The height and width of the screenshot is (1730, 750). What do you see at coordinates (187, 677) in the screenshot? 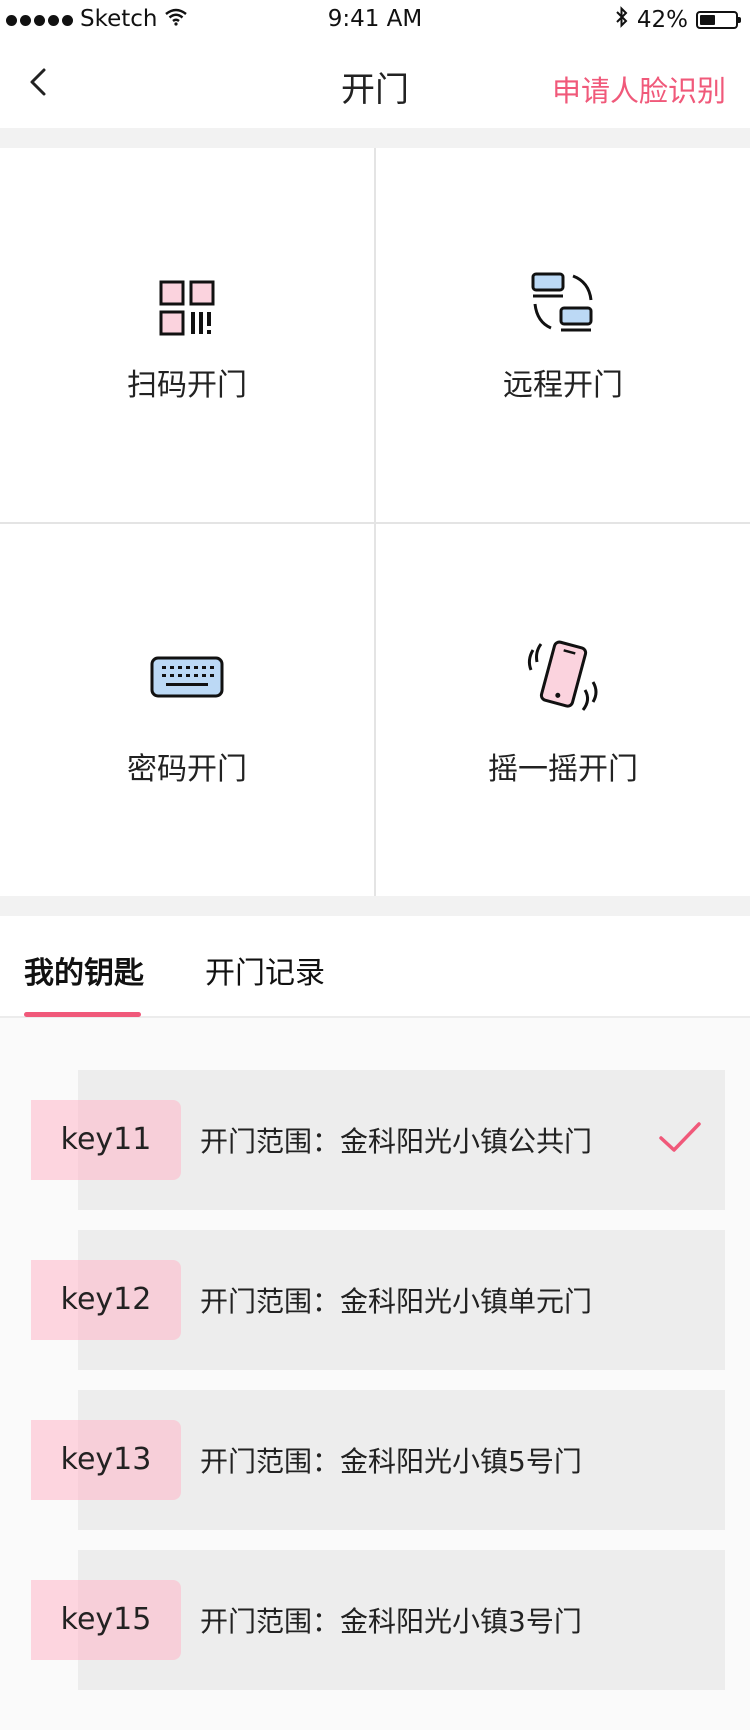
I see `keyboard-icon` at bounding box center [187, 677].